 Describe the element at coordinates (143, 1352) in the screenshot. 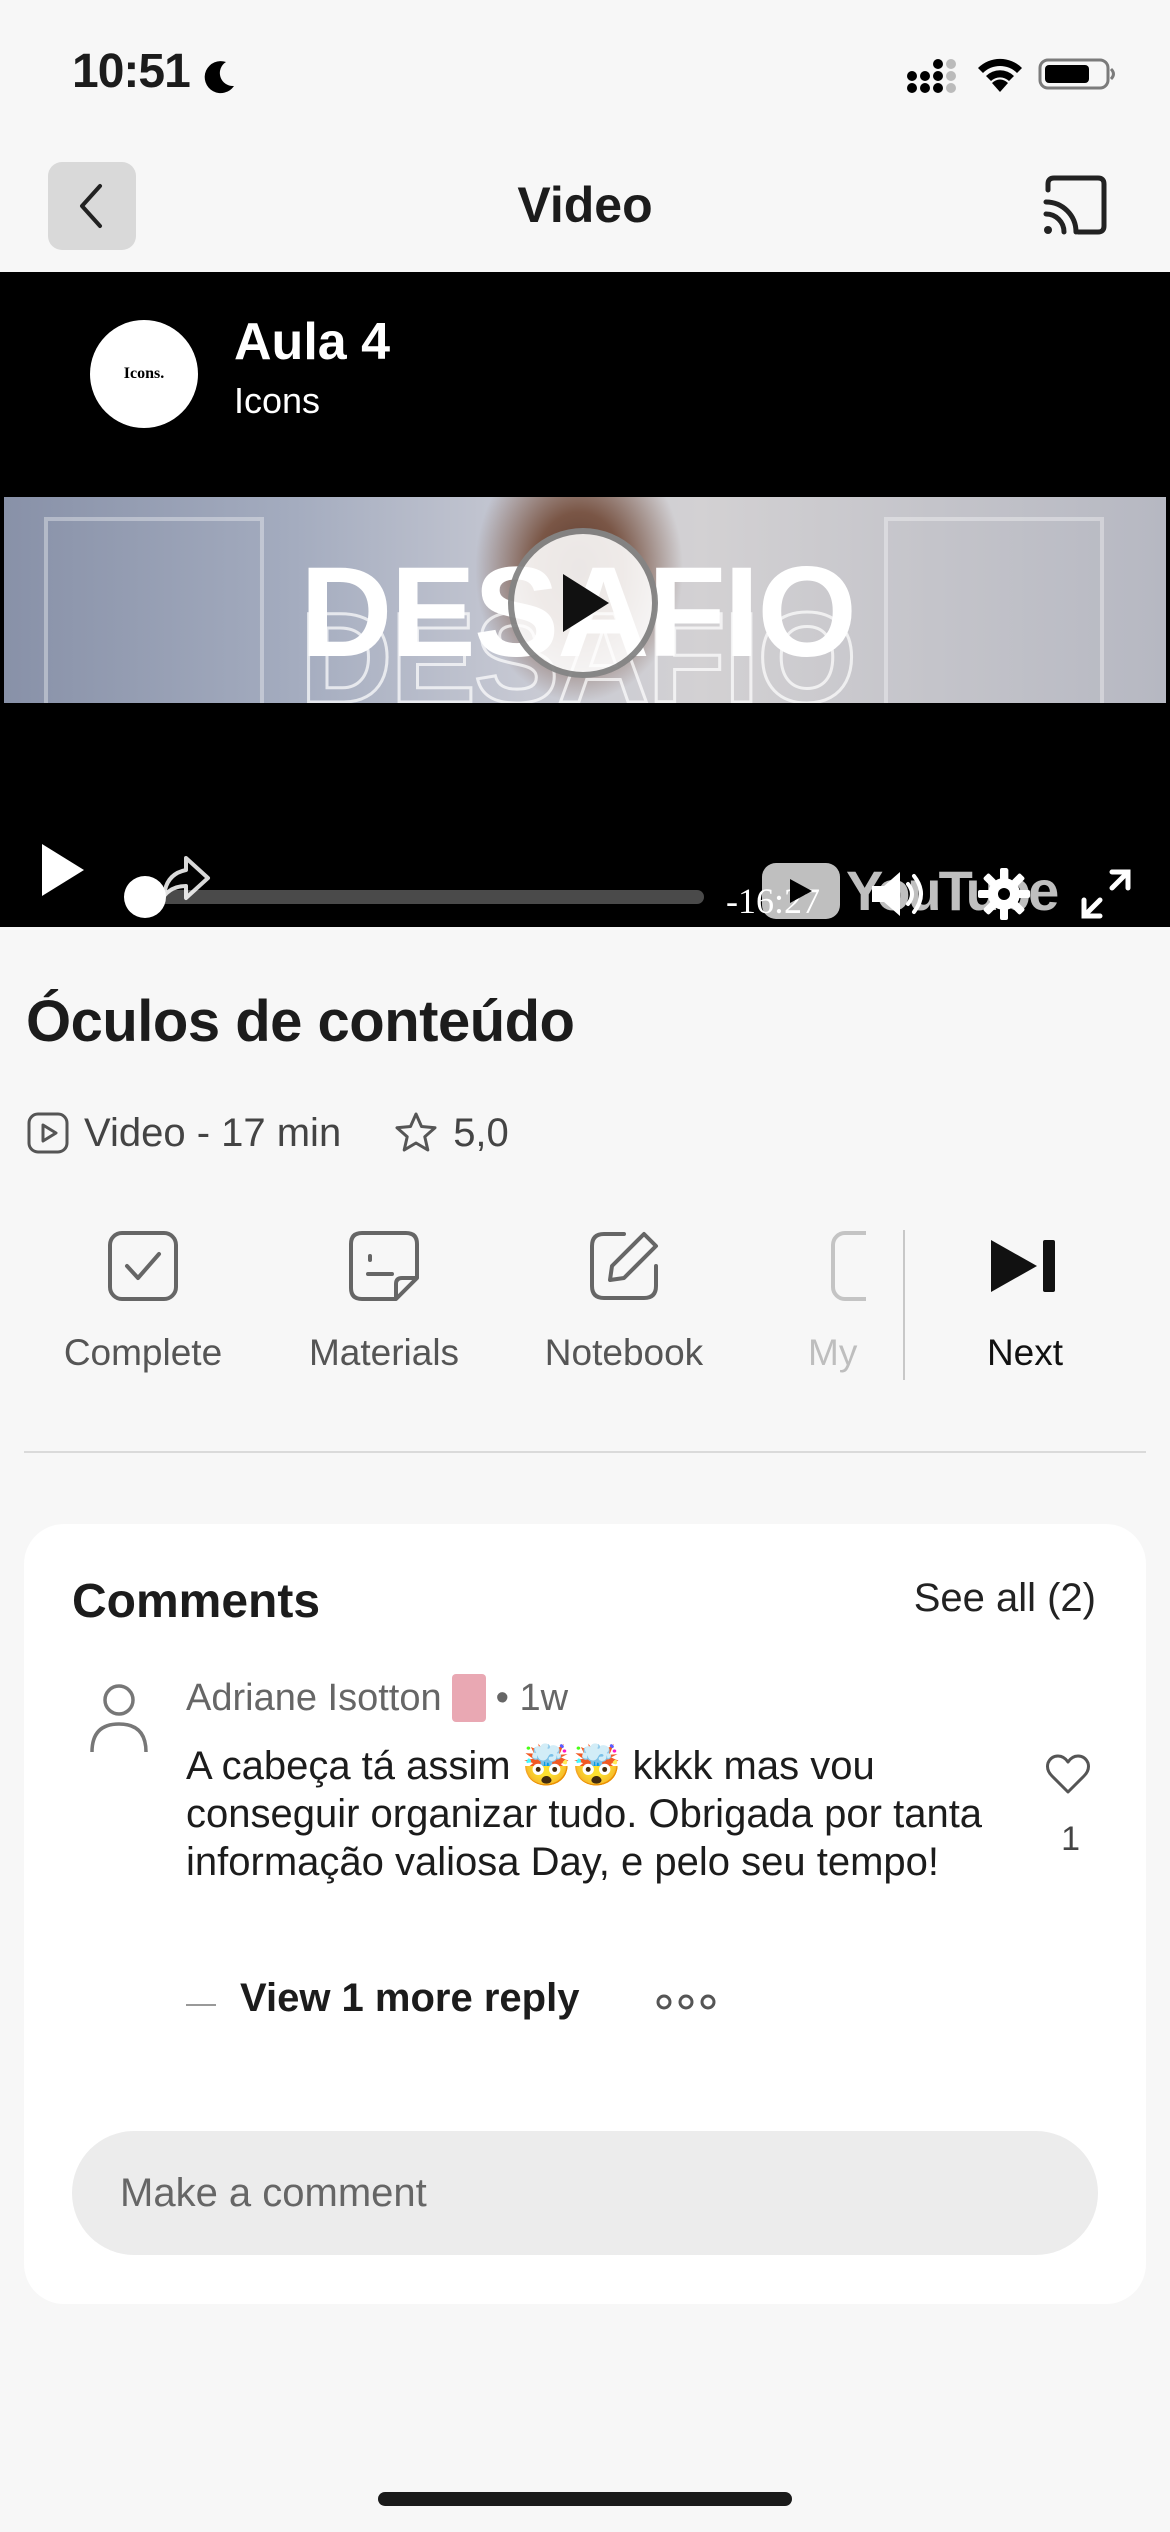

I see `complete-label: Complete` at that location.